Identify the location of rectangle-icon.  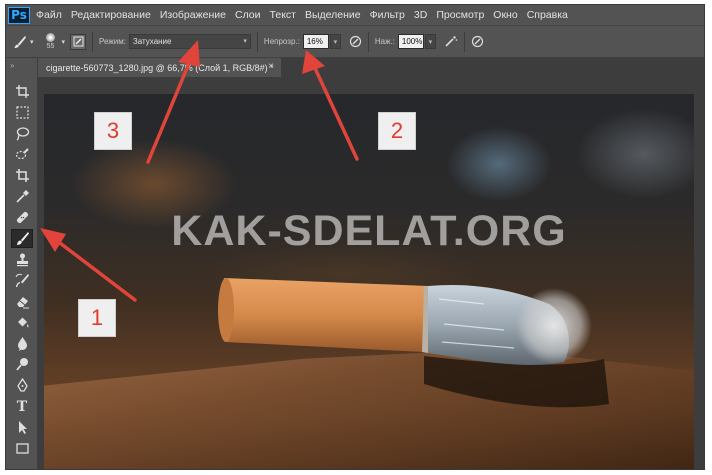
(22, 448).